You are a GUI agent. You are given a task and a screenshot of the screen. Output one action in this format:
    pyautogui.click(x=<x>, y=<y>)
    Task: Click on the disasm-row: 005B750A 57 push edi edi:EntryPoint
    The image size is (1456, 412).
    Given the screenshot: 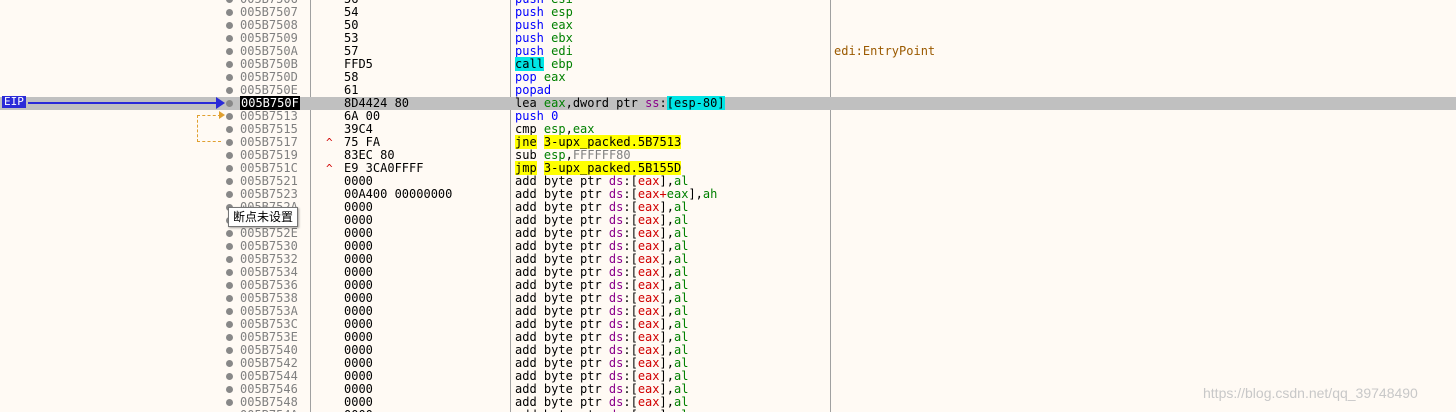 What is the action you would take?
    pyautogui.click(x=728, y=51)
    